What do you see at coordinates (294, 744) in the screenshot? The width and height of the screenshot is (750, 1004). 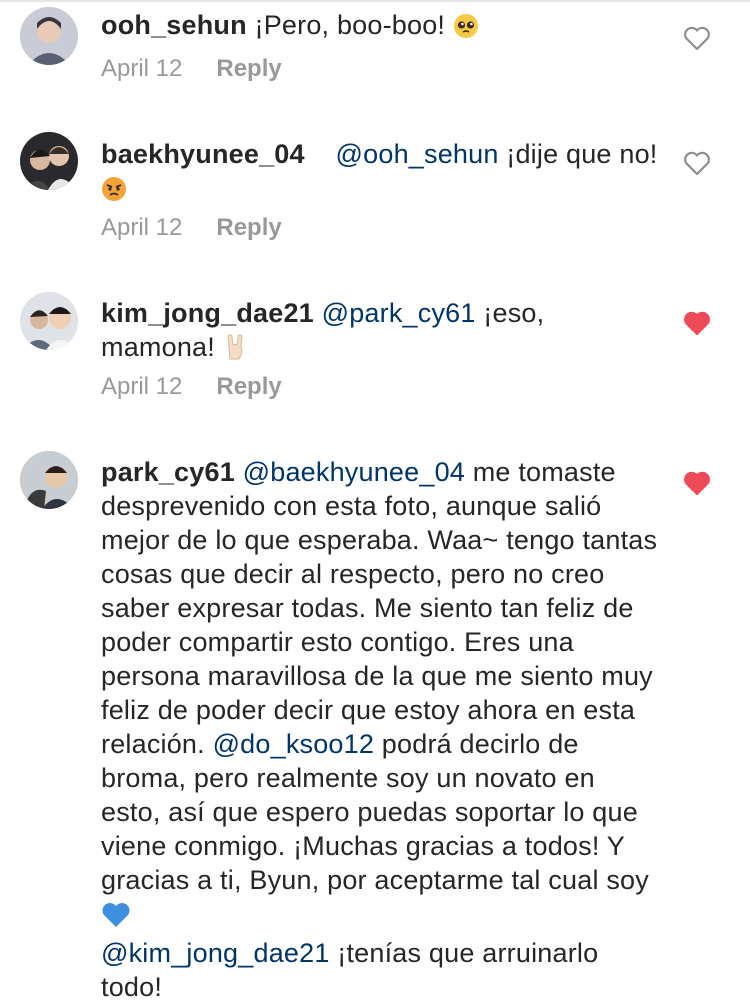 I see `comment-mention: @do_ksoo12` at bounding box center [294, 744].